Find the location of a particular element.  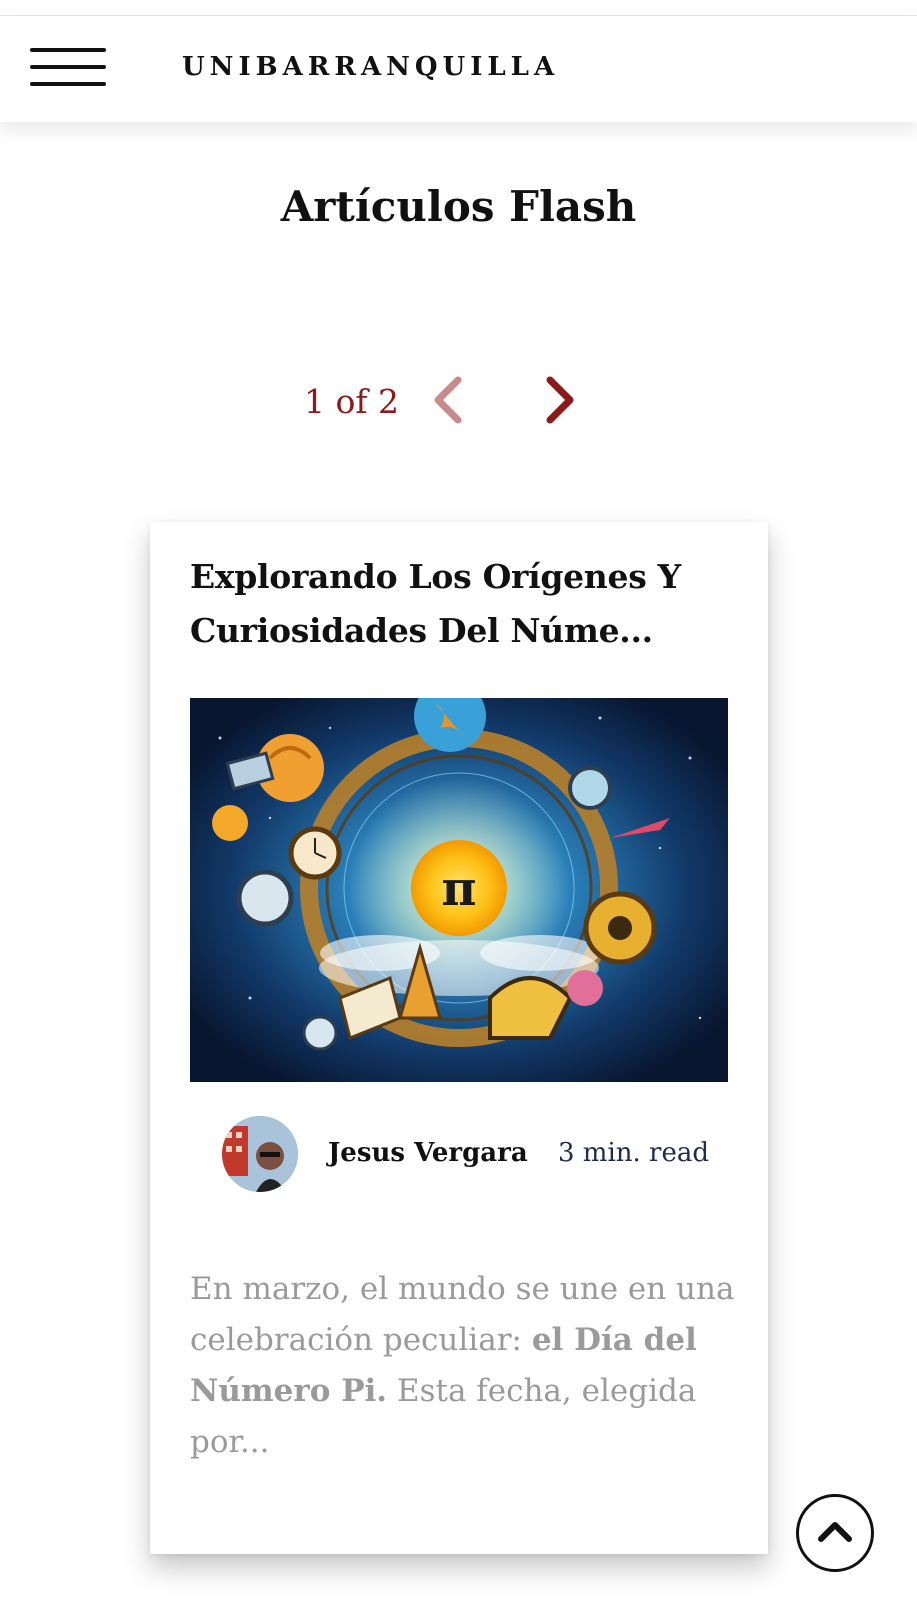

chevron-up-icon is located at coordinates (835, 1532).